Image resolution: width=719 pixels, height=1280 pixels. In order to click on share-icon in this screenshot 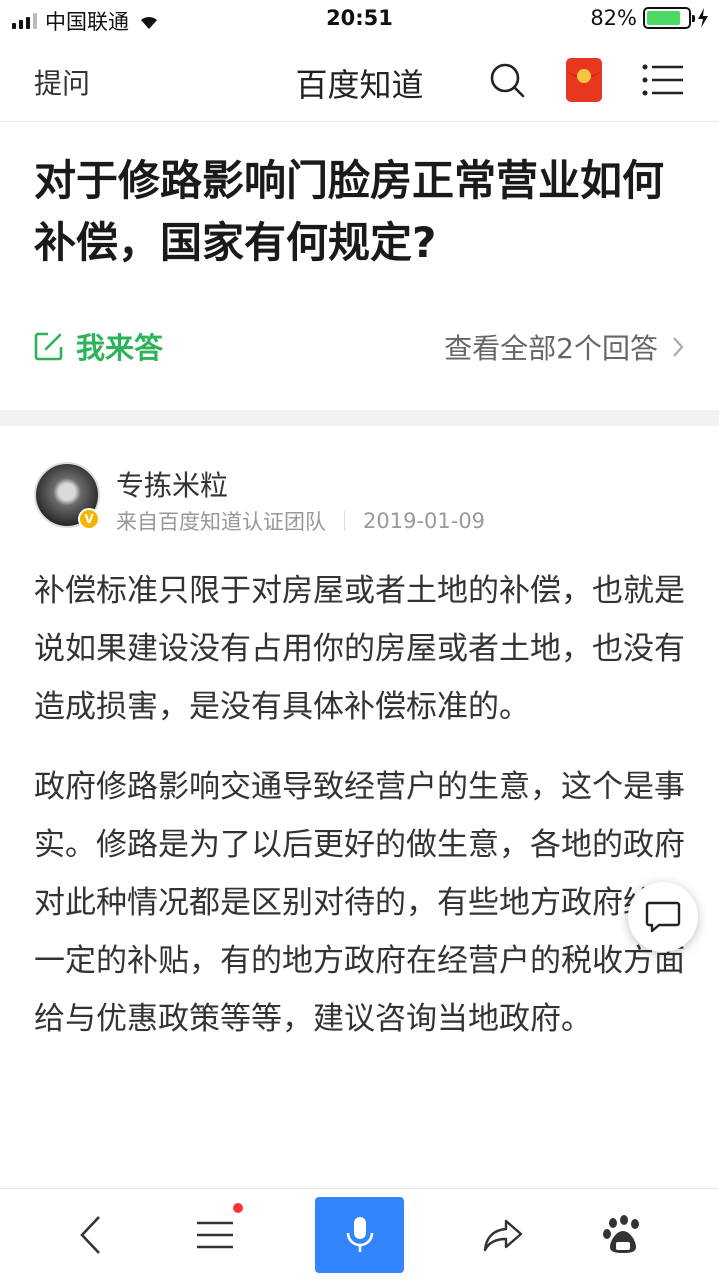, I will do `click(503, 1235)`.